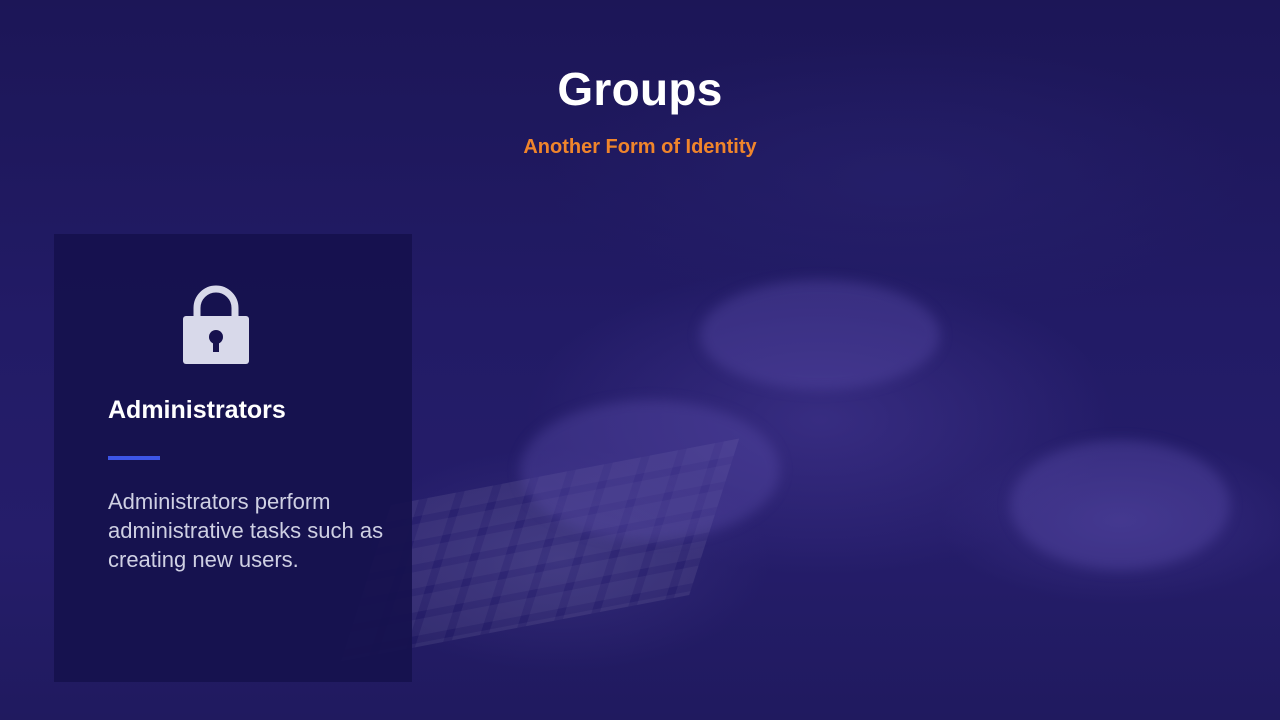 This screenshot has height=720, width=1280. What do you see at coordinates (216, 324) in the screenshot?
I see `lock-icon` at bounding box center [216, 324].